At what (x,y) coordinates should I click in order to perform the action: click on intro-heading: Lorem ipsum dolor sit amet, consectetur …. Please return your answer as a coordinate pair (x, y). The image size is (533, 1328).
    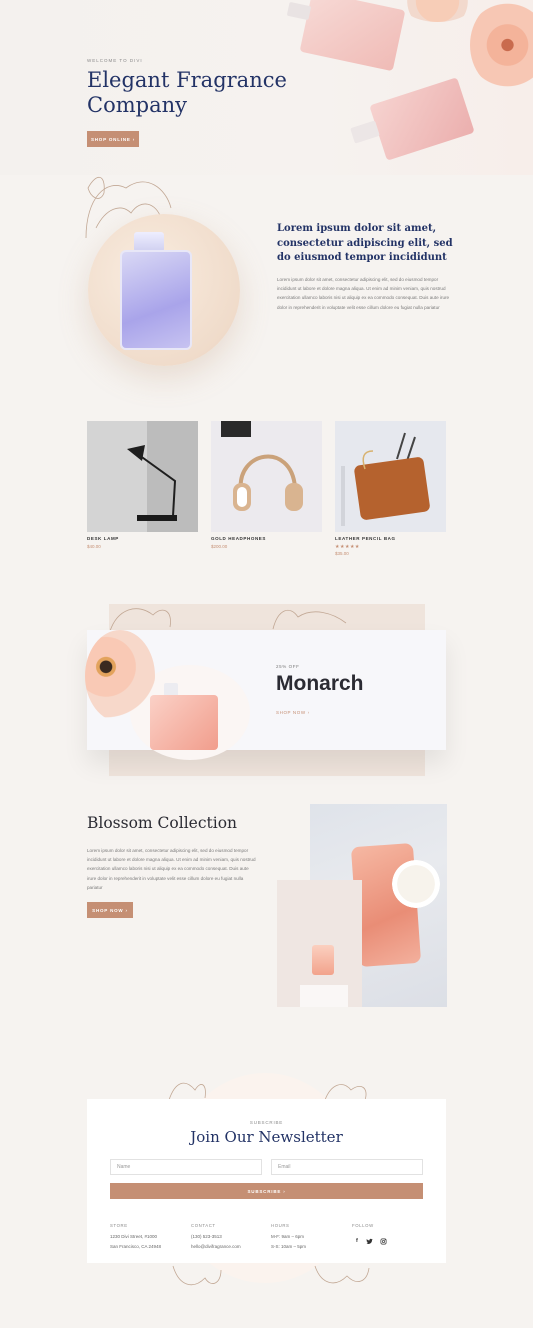
    Looking at the image, I should click on (365, 243).